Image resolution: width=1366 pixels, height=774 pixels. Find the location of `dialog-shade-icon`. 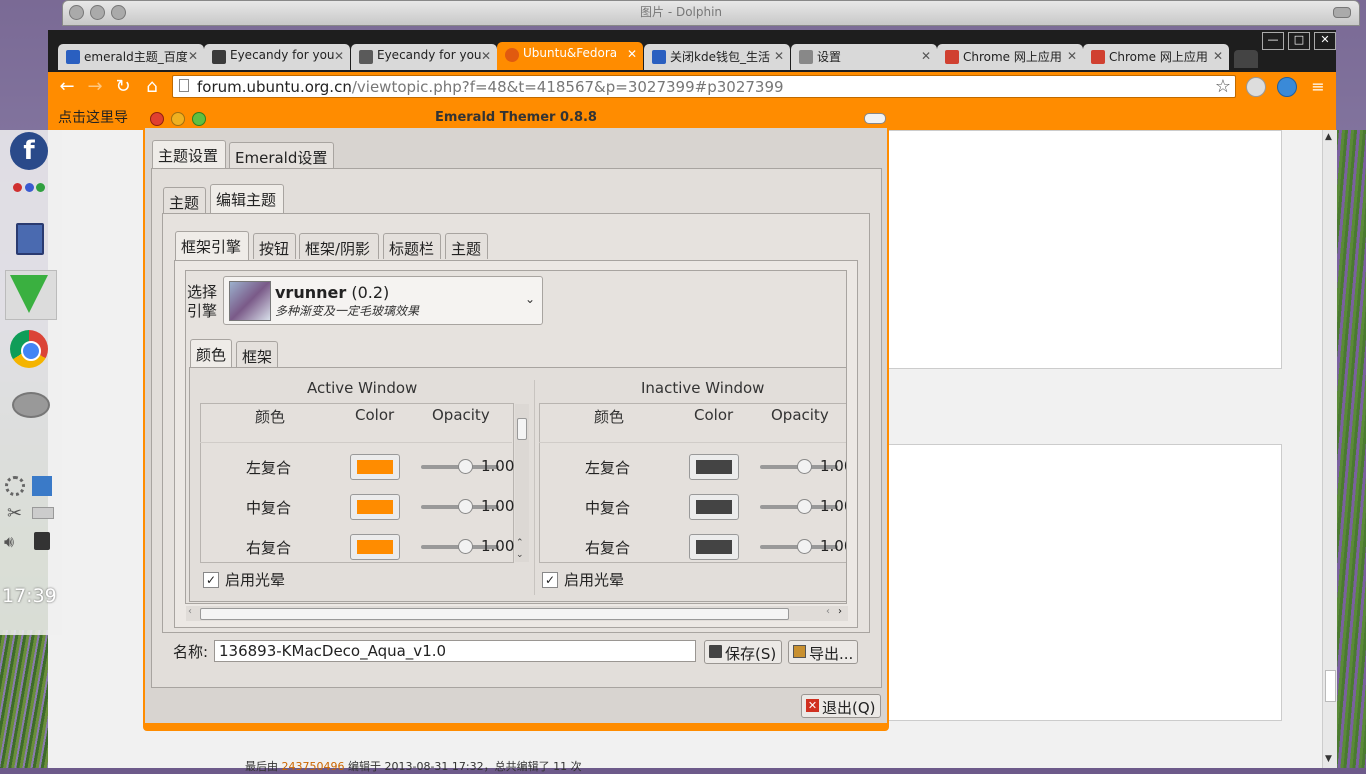

dialog-shade-icon is located at coordinates (875, 118).